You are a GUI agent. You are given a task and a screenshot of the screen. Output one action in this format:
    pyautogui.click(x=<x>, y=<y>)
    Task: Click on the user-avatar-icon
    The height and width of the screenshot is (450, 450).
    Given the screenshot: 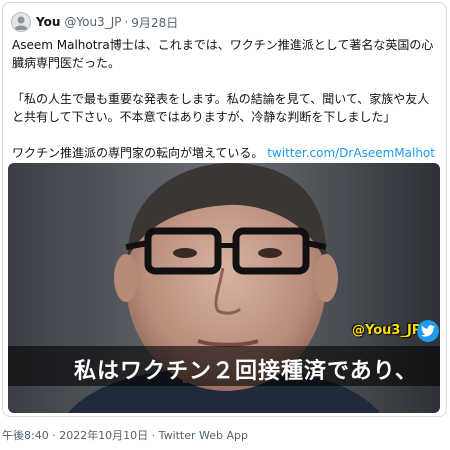 What is the action you would take?
    pyautogui.click(x=21, y=22)
    